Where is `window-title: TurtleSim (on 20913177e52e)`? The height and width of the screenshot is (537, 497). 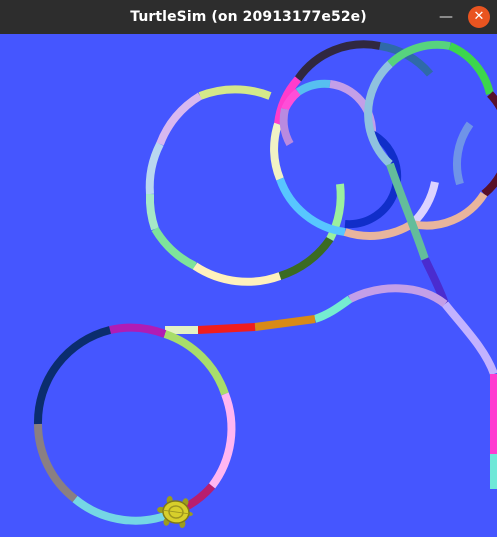 window-title: TurtleSim (on 20913177e52e) is located at coordinates (248, 17).